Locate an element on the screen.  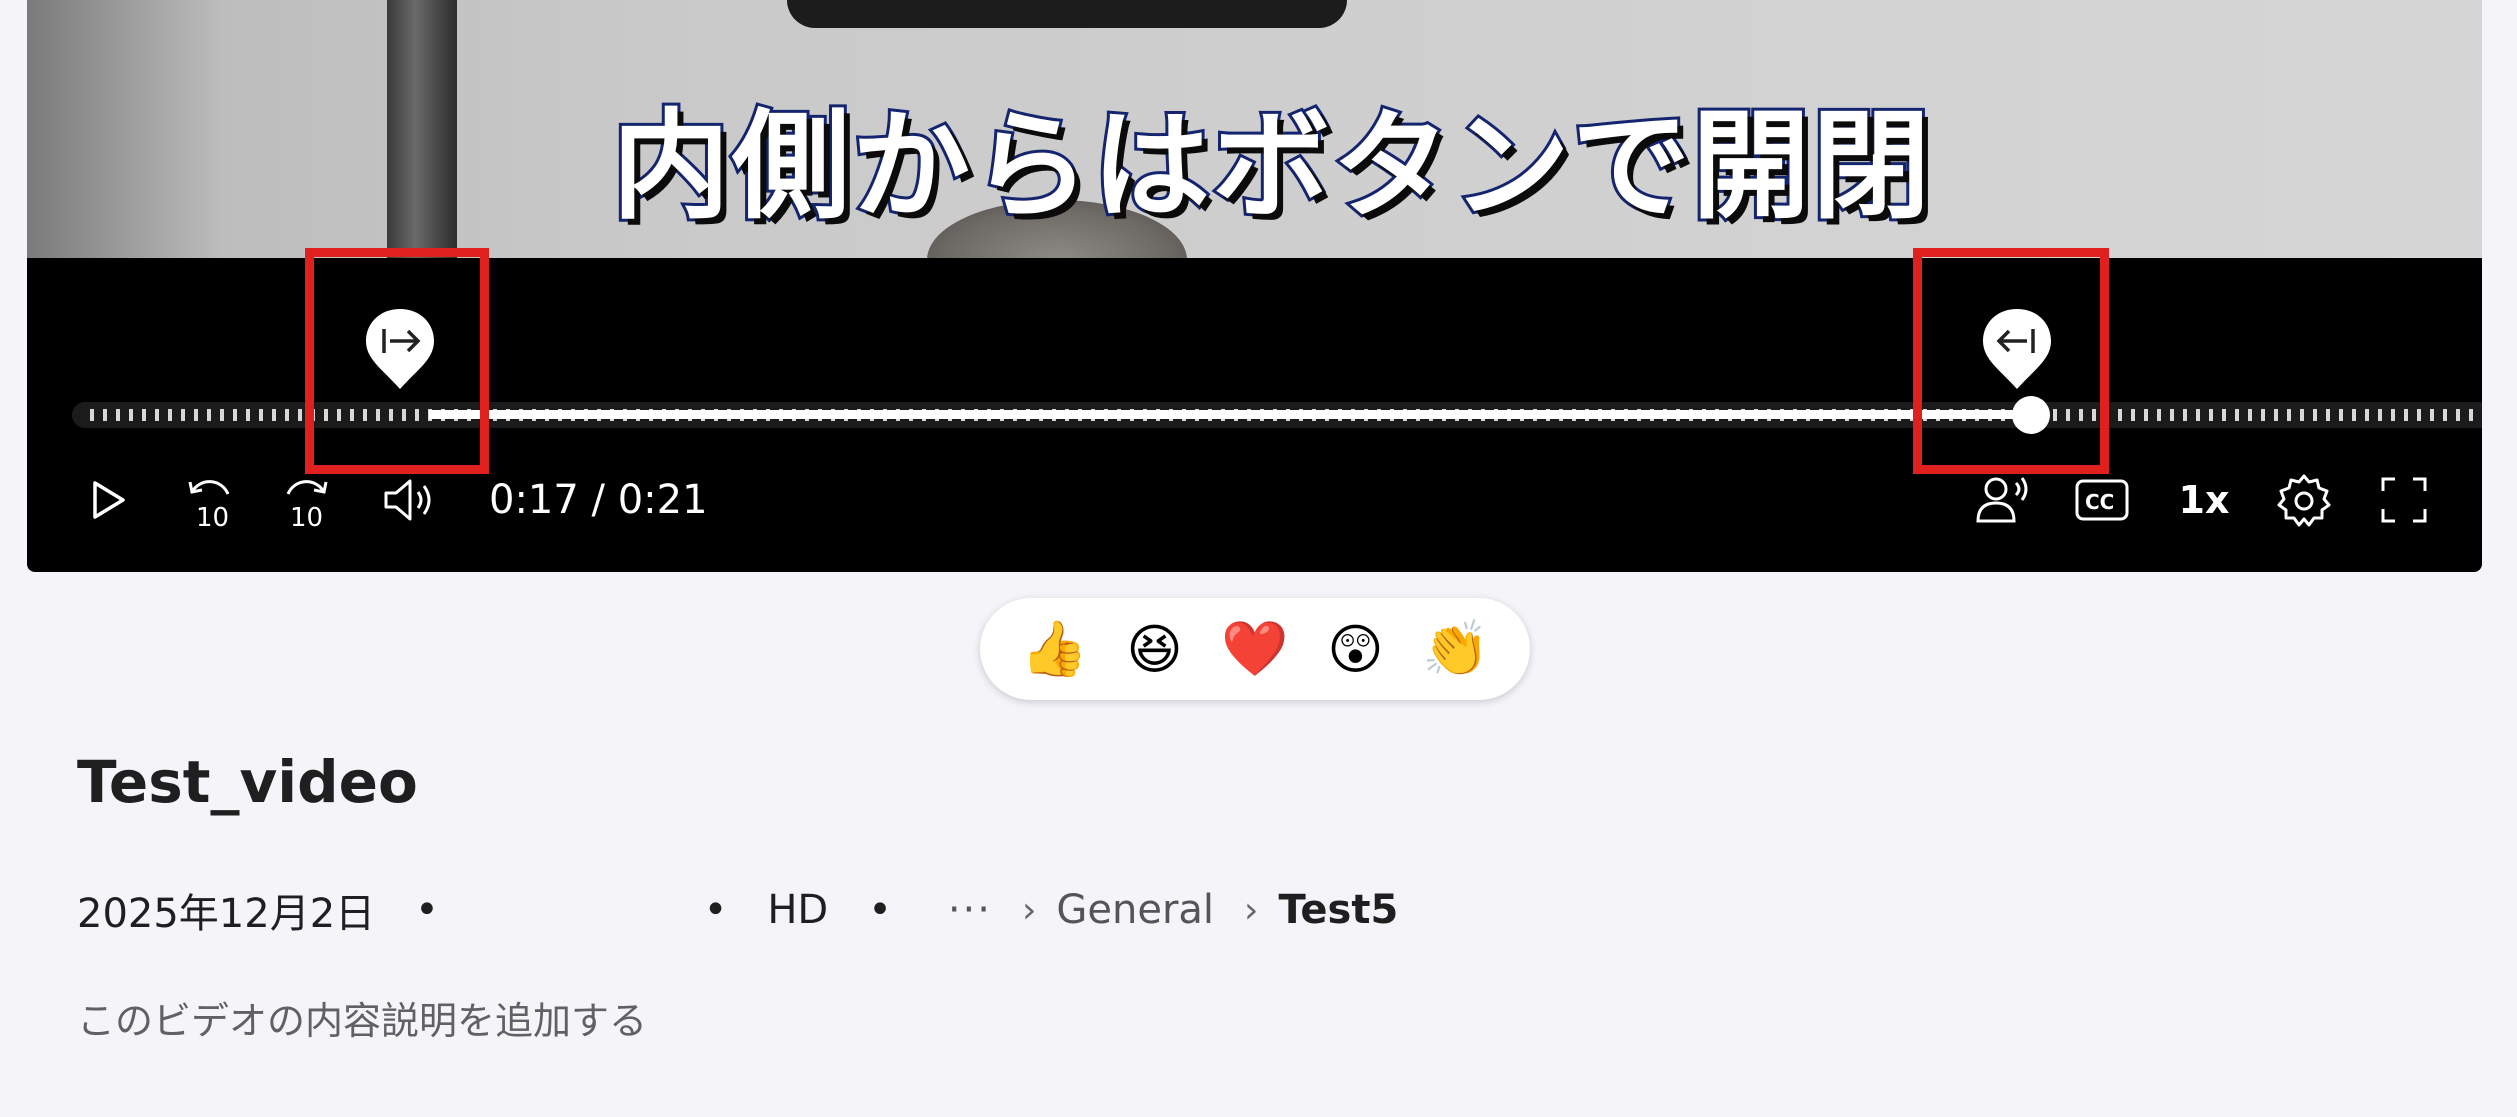
frame-door-post is located at coordinates (422, 129).